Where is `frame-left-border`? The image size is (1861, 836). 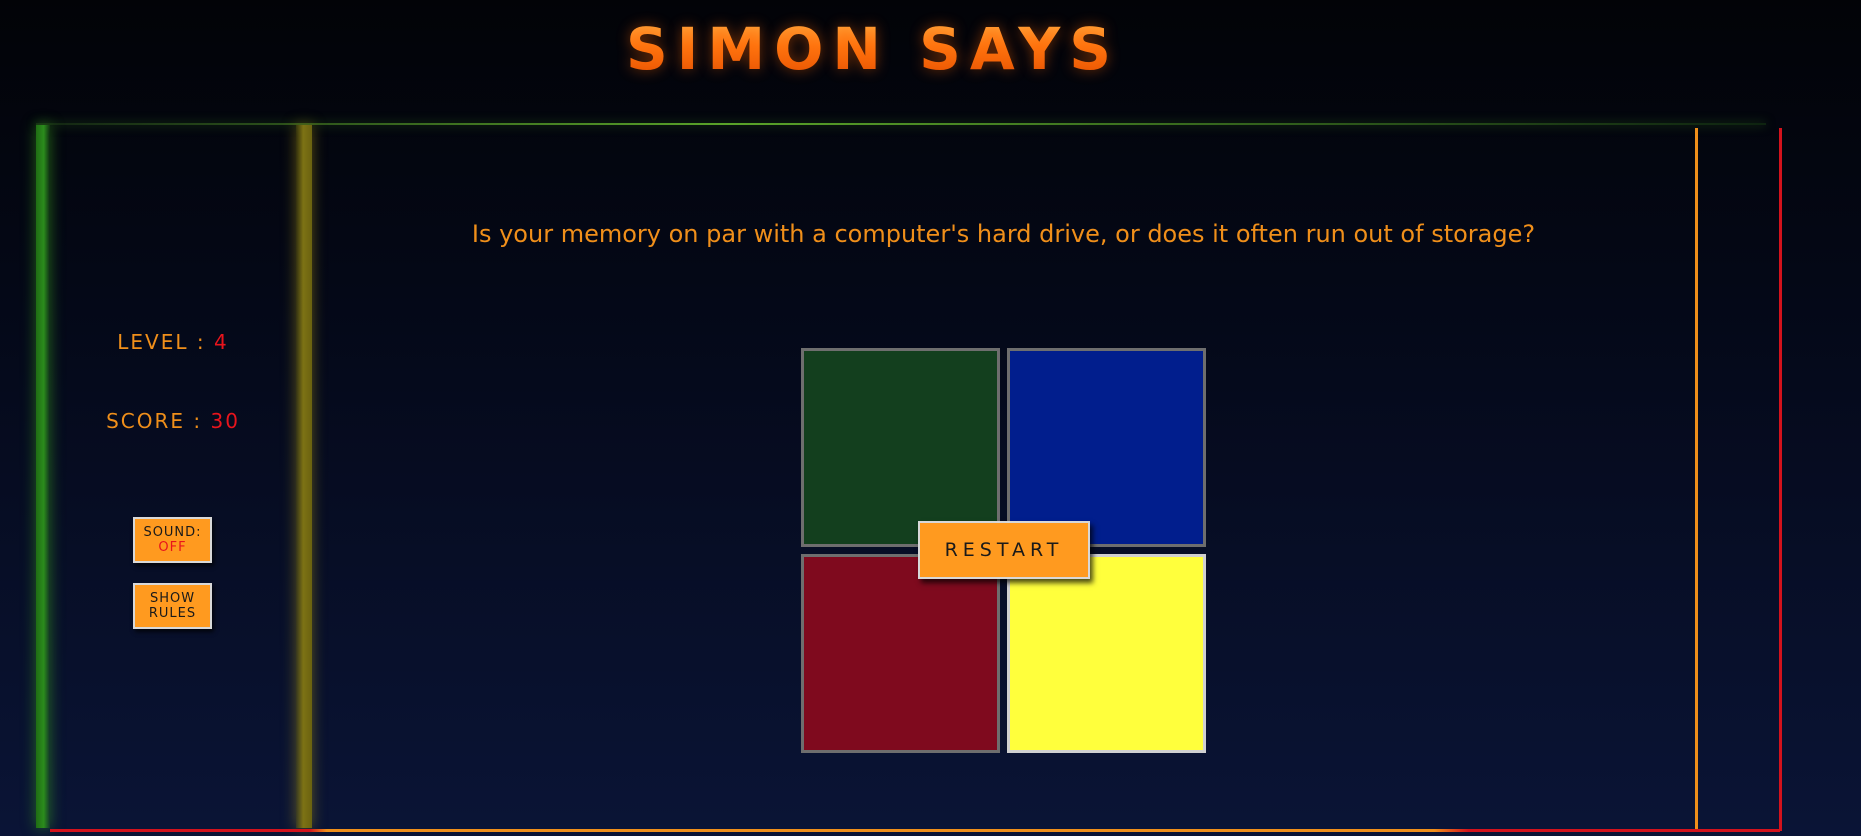
frame-left-border is located at coordinates (43, 476).